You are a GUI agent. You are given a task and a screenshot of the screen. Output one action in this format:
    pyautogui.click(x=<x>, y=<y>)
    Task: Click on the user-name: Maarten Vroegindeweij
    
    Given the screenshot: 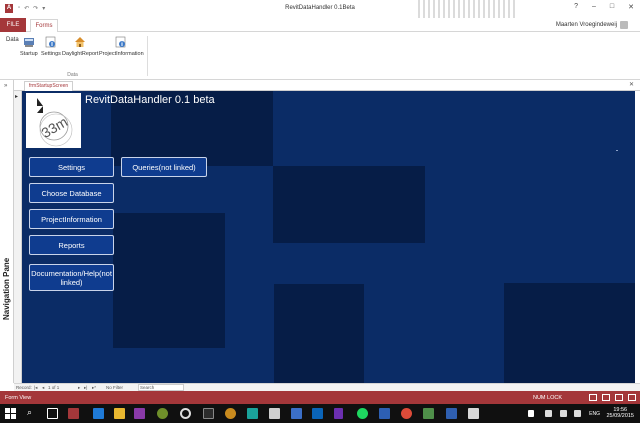 What is the action you would take?
    pyautogui.click(x=586, y=25)
    